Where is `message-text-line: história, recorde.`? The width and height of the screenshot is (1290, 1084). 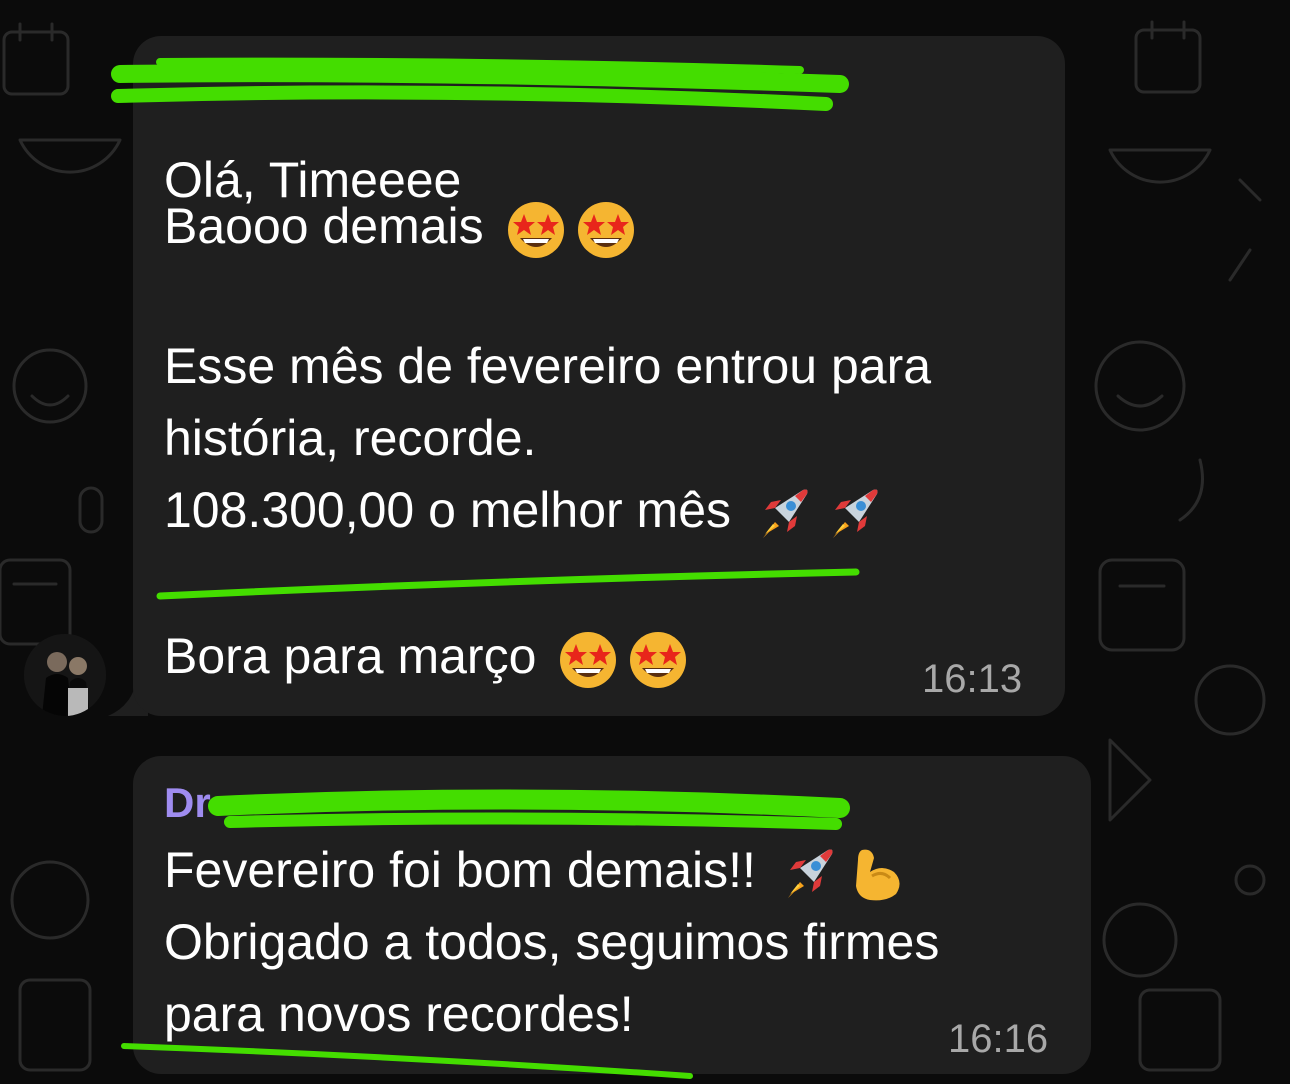
message-text-line: história, recorde. is located at coordinates (350, 438).